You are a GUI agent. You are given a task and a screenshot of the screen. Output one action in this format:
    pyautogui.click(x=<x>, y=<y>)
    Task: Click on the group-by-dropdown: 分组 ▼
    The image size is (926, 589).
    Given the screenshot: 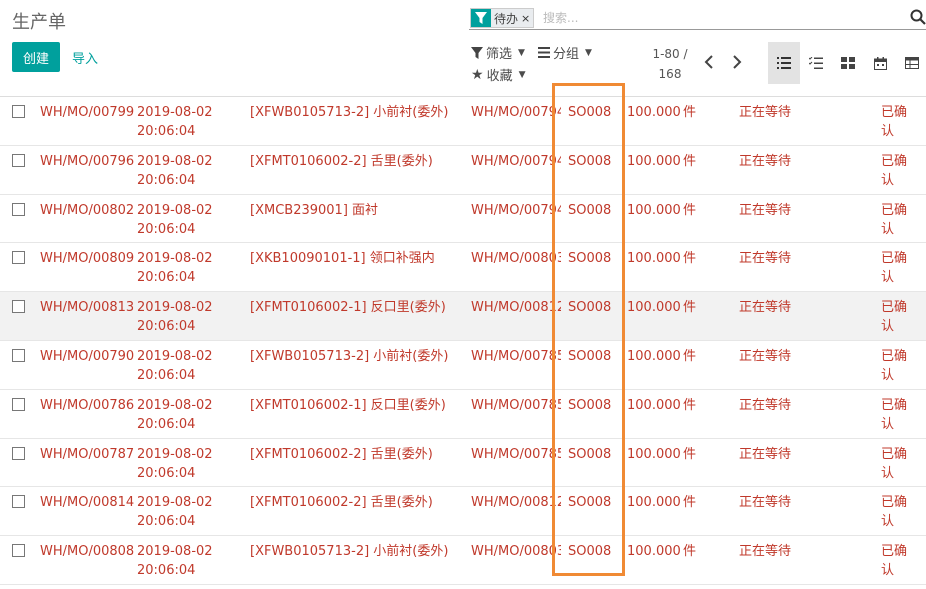 What is the action you would take?
    pyautogui.click(x=565, y=52)
    